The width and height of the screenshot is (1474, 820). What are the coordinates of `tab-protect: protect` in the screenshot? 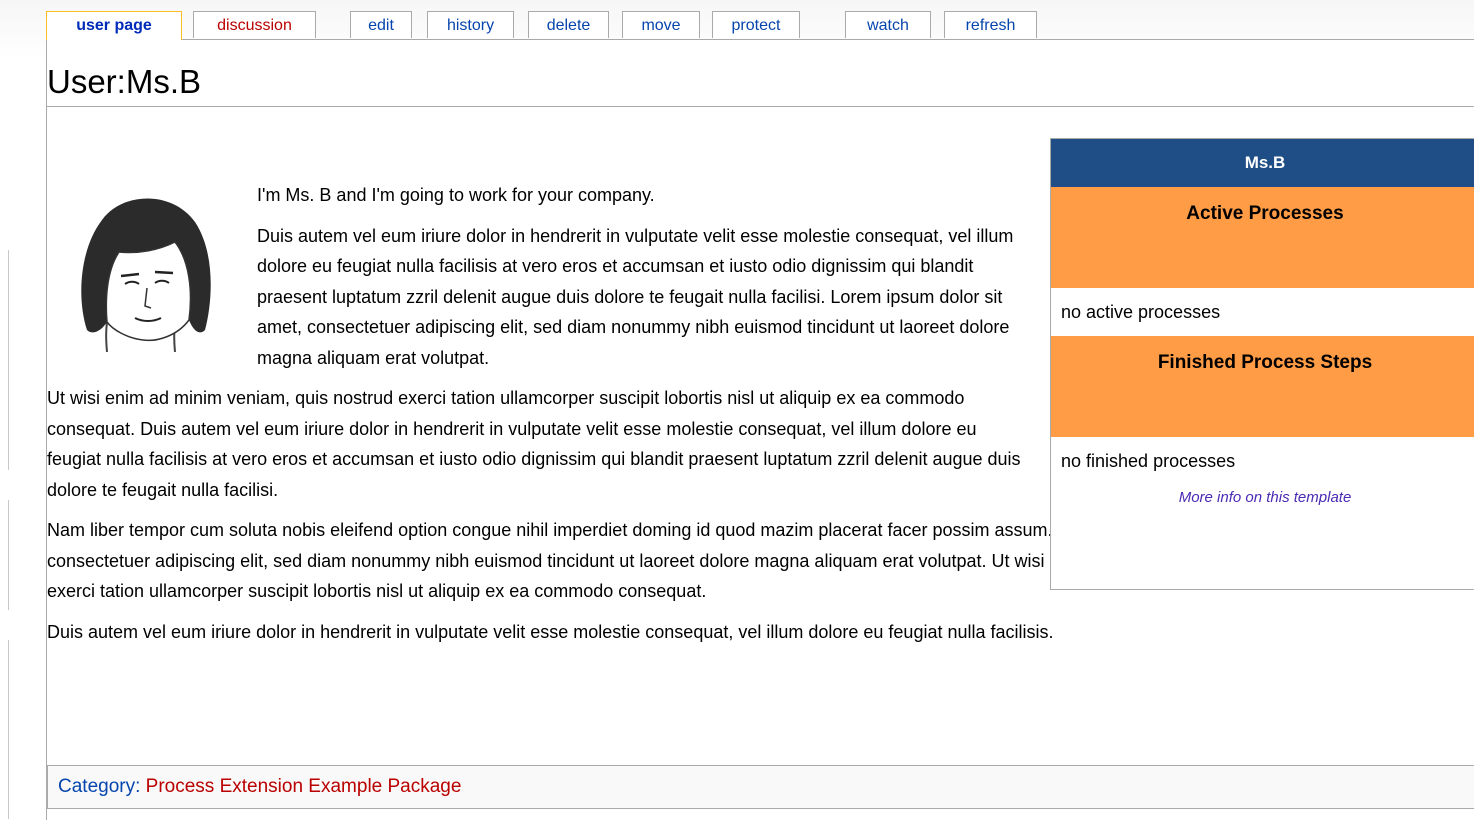 It's located at (756, 24).